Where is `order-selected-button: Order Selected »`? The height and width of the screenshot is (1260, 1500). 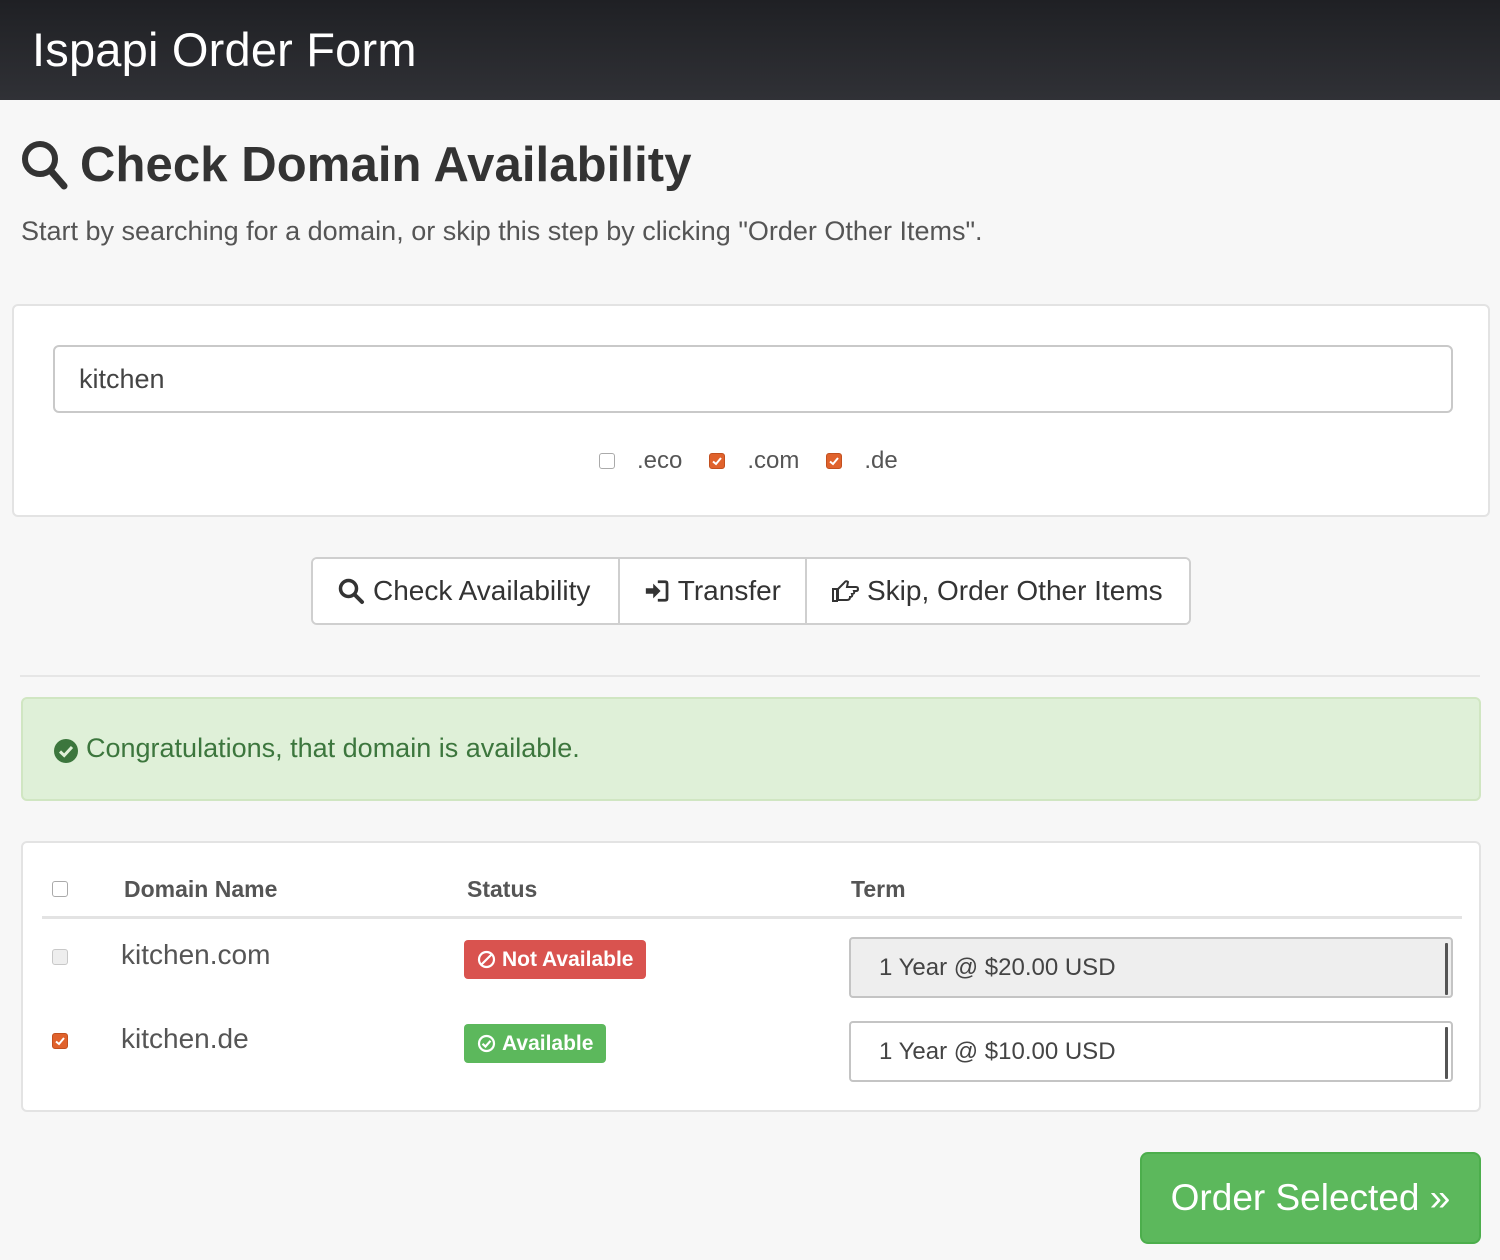
order-selected-button: Order Selected » is located at coordinates (1310, 1198).